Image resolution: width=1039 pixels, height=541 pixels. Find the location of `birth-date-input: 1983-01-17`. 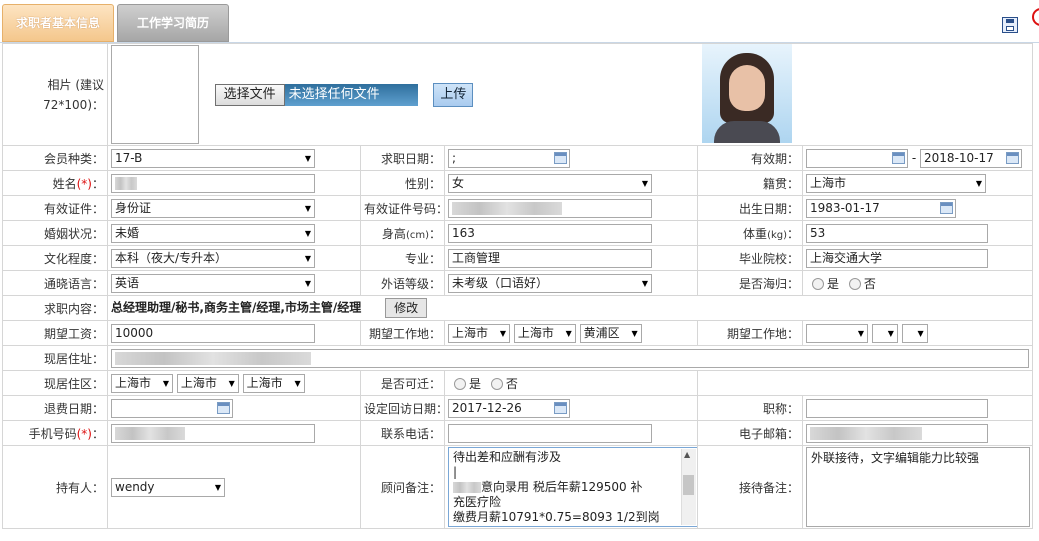

birth-date-input: 1983-01-17 is located at coordinates (881, 208).